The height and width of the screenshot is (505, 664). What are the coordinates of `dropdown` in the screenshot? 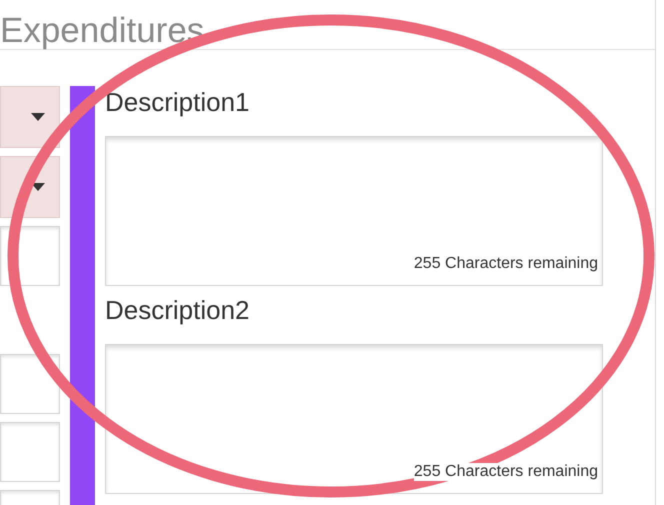 It's located at (30, 117).